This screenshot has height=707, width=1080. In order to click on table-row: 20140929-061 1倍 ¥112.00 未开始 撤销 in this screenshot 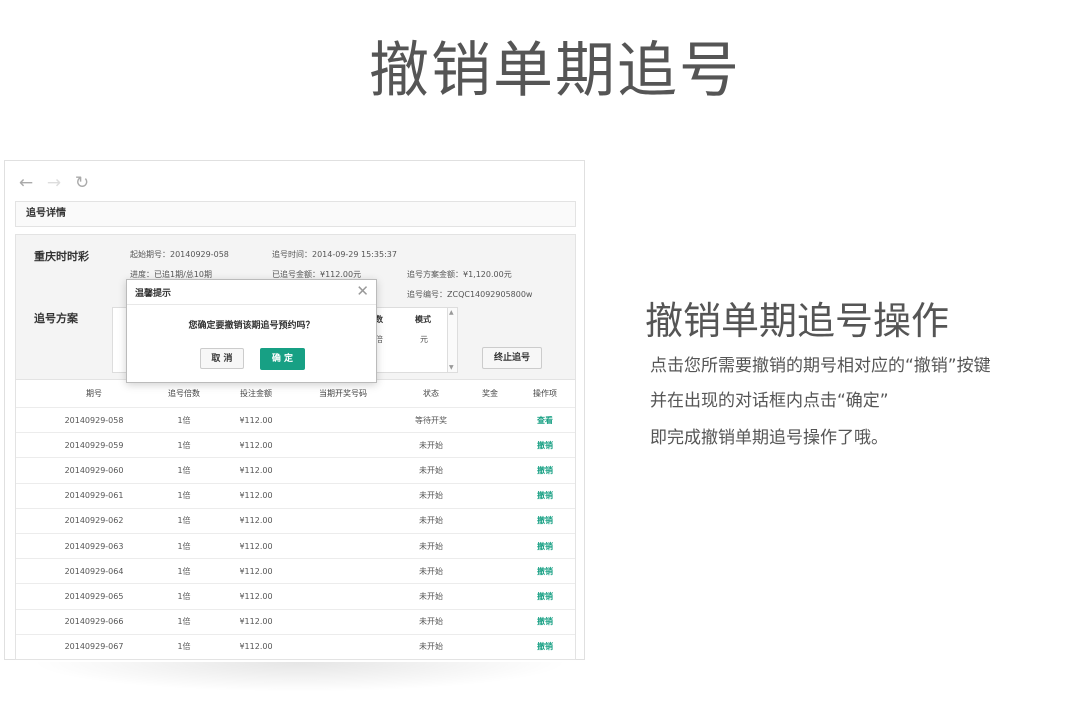, I will do `click(295, 496)`.